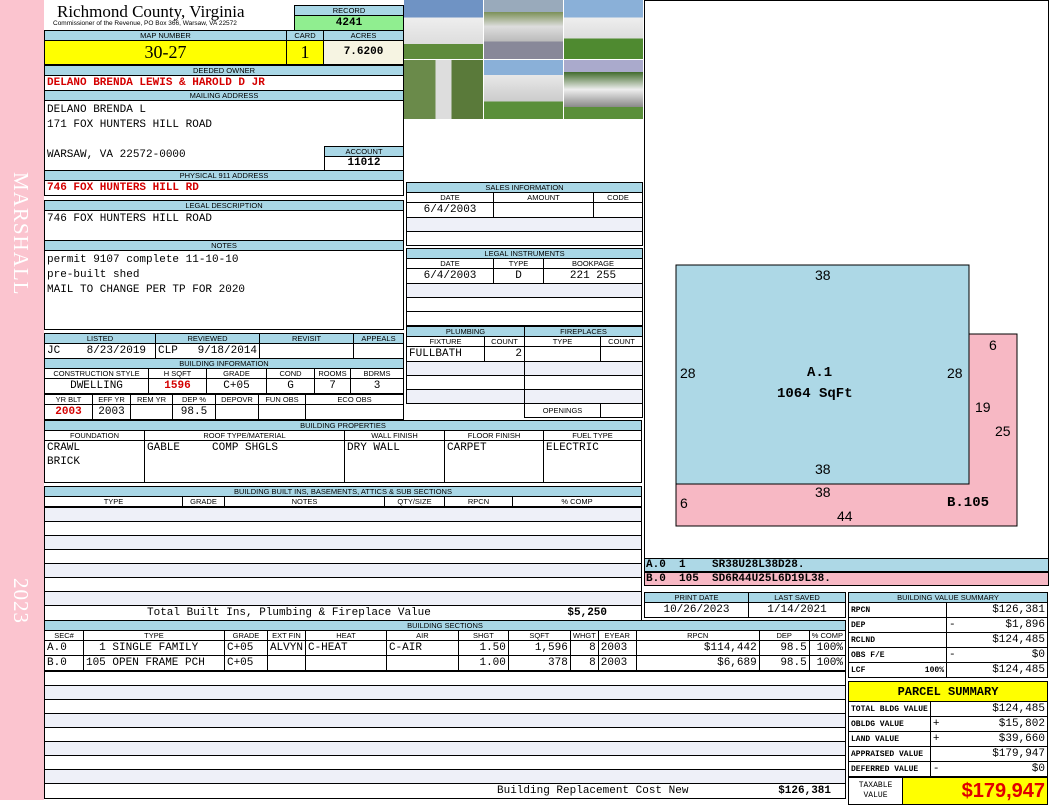 Image resolution: width=1050 pixels, height=805 pixels. Describe the element at coordinates (523, 89) in the screenshot. I see `photo-house-angle` at that location.